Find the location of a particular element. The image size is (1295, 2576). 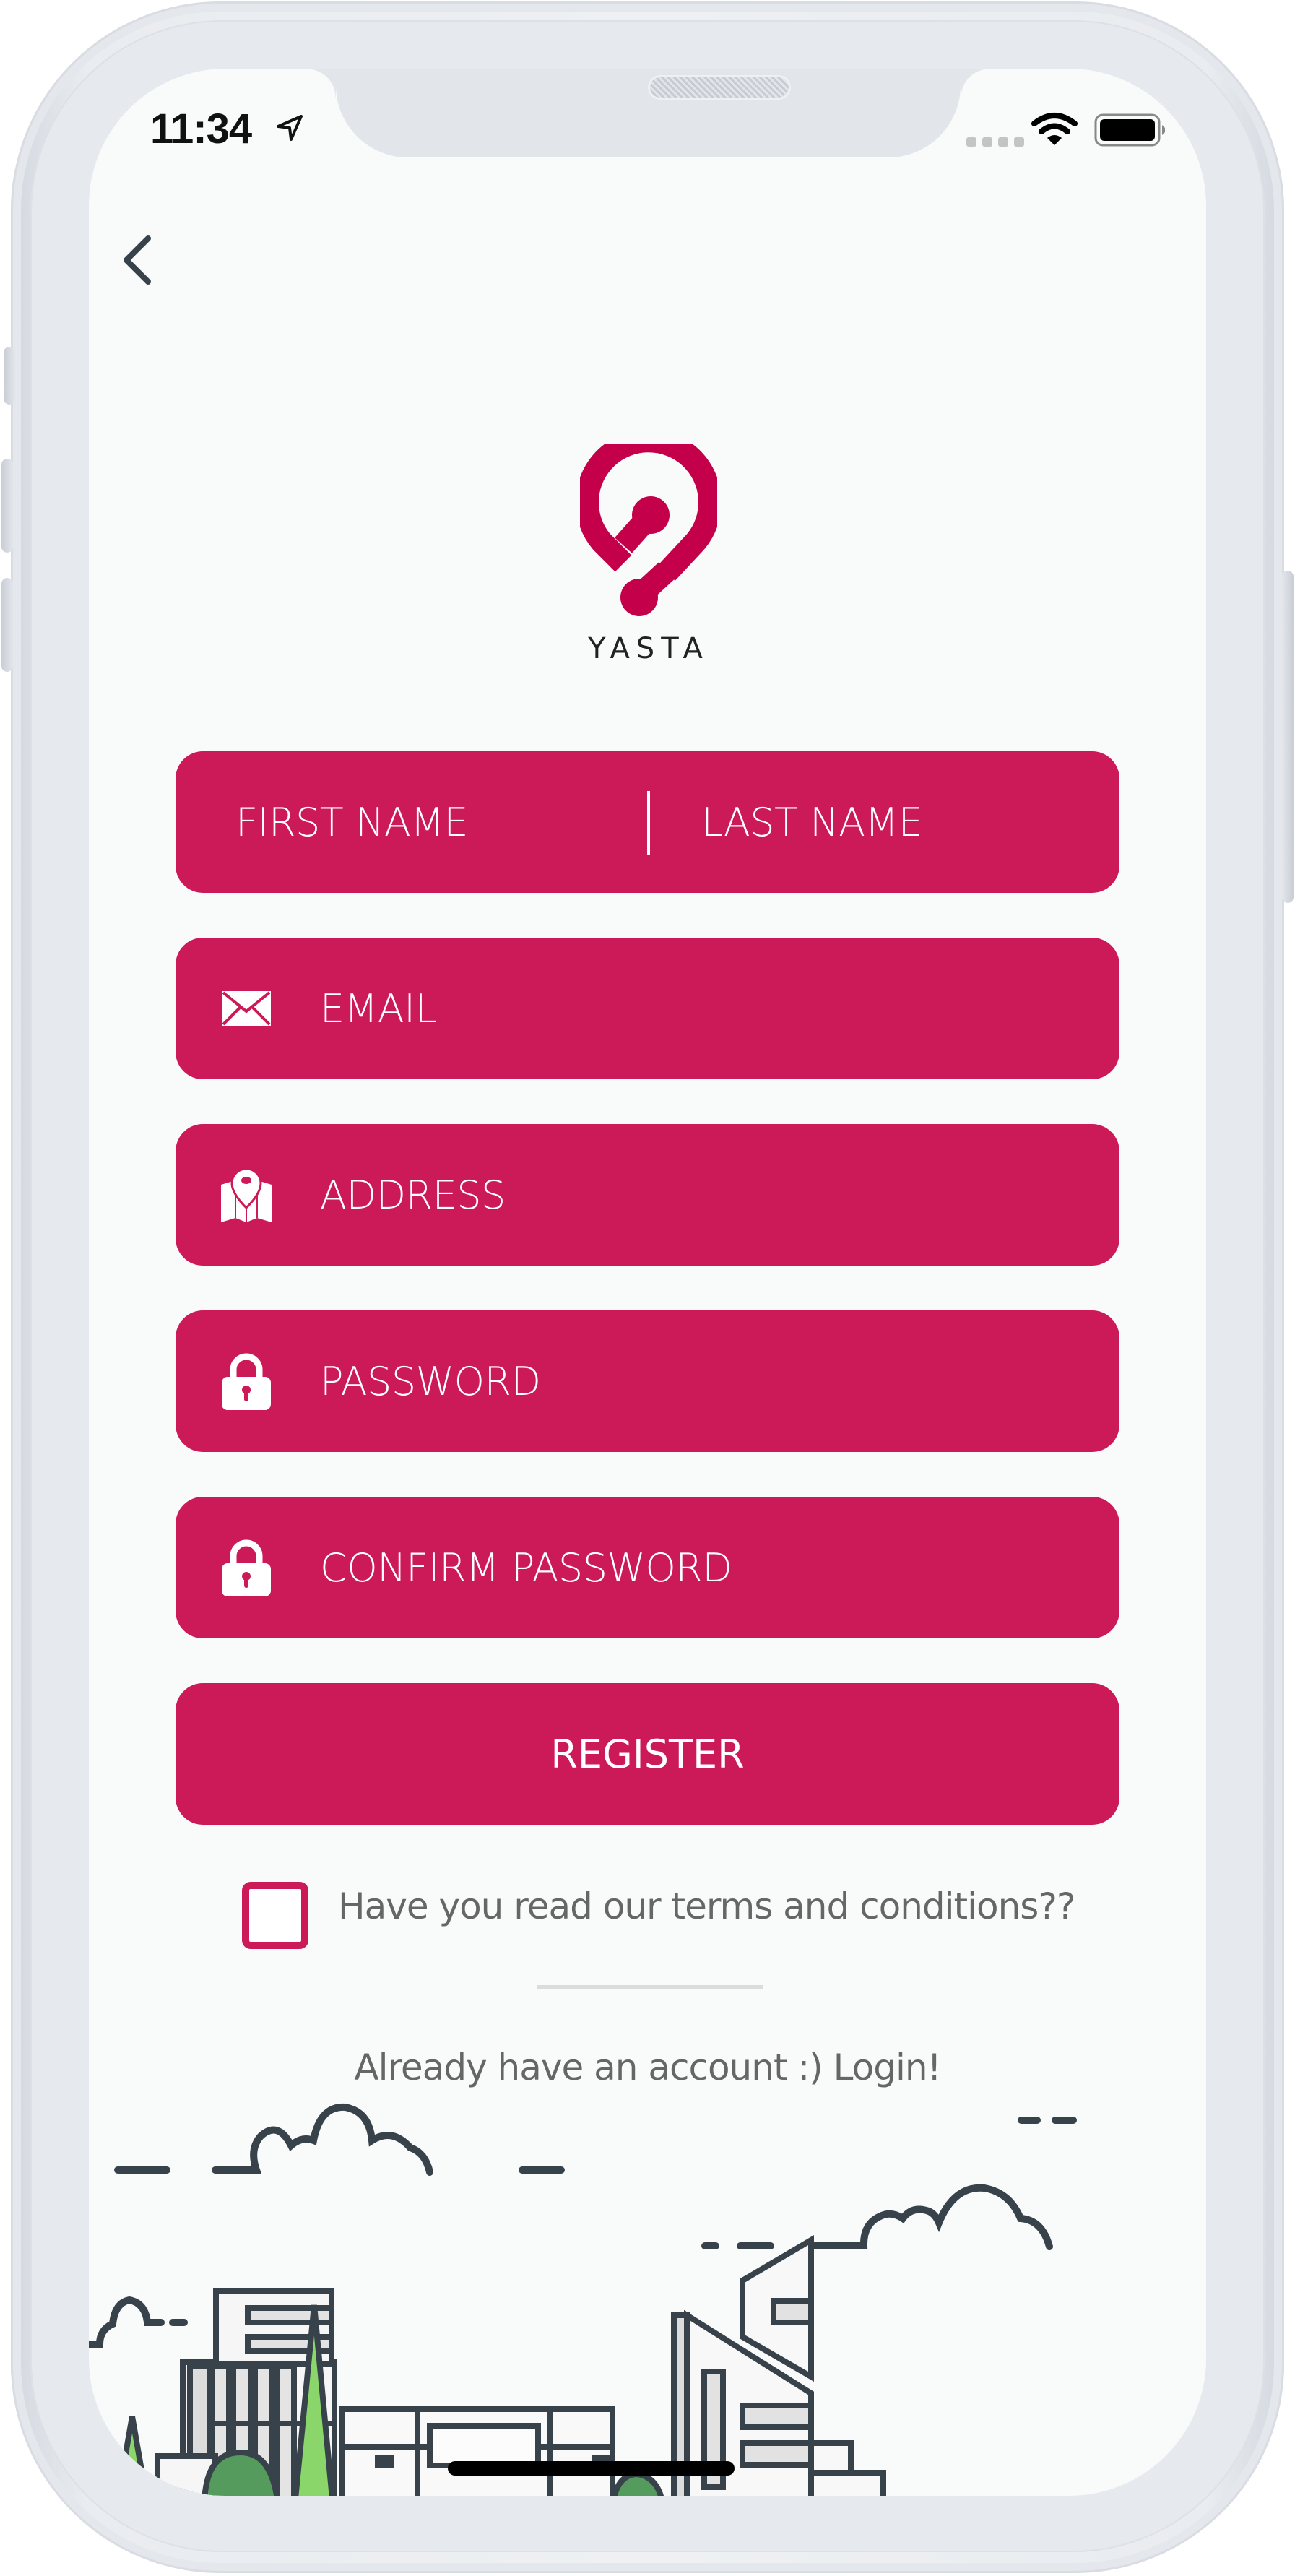

power-button is located at coordinates (1288, 737).